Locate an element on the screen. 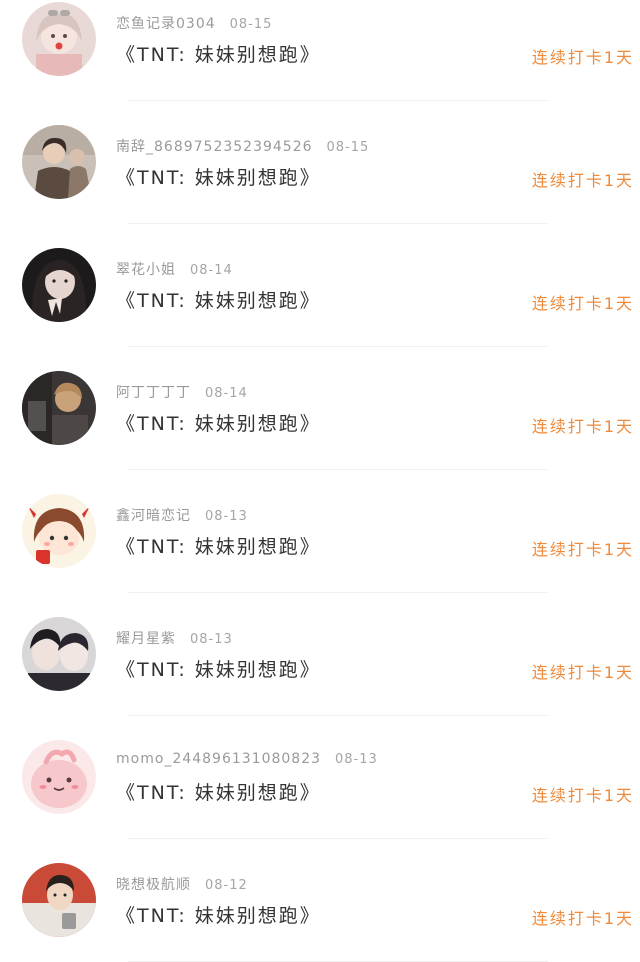 This screenshot has height=962, width=640. username: momo_244896131080823 is located at coordinates (218, 759).